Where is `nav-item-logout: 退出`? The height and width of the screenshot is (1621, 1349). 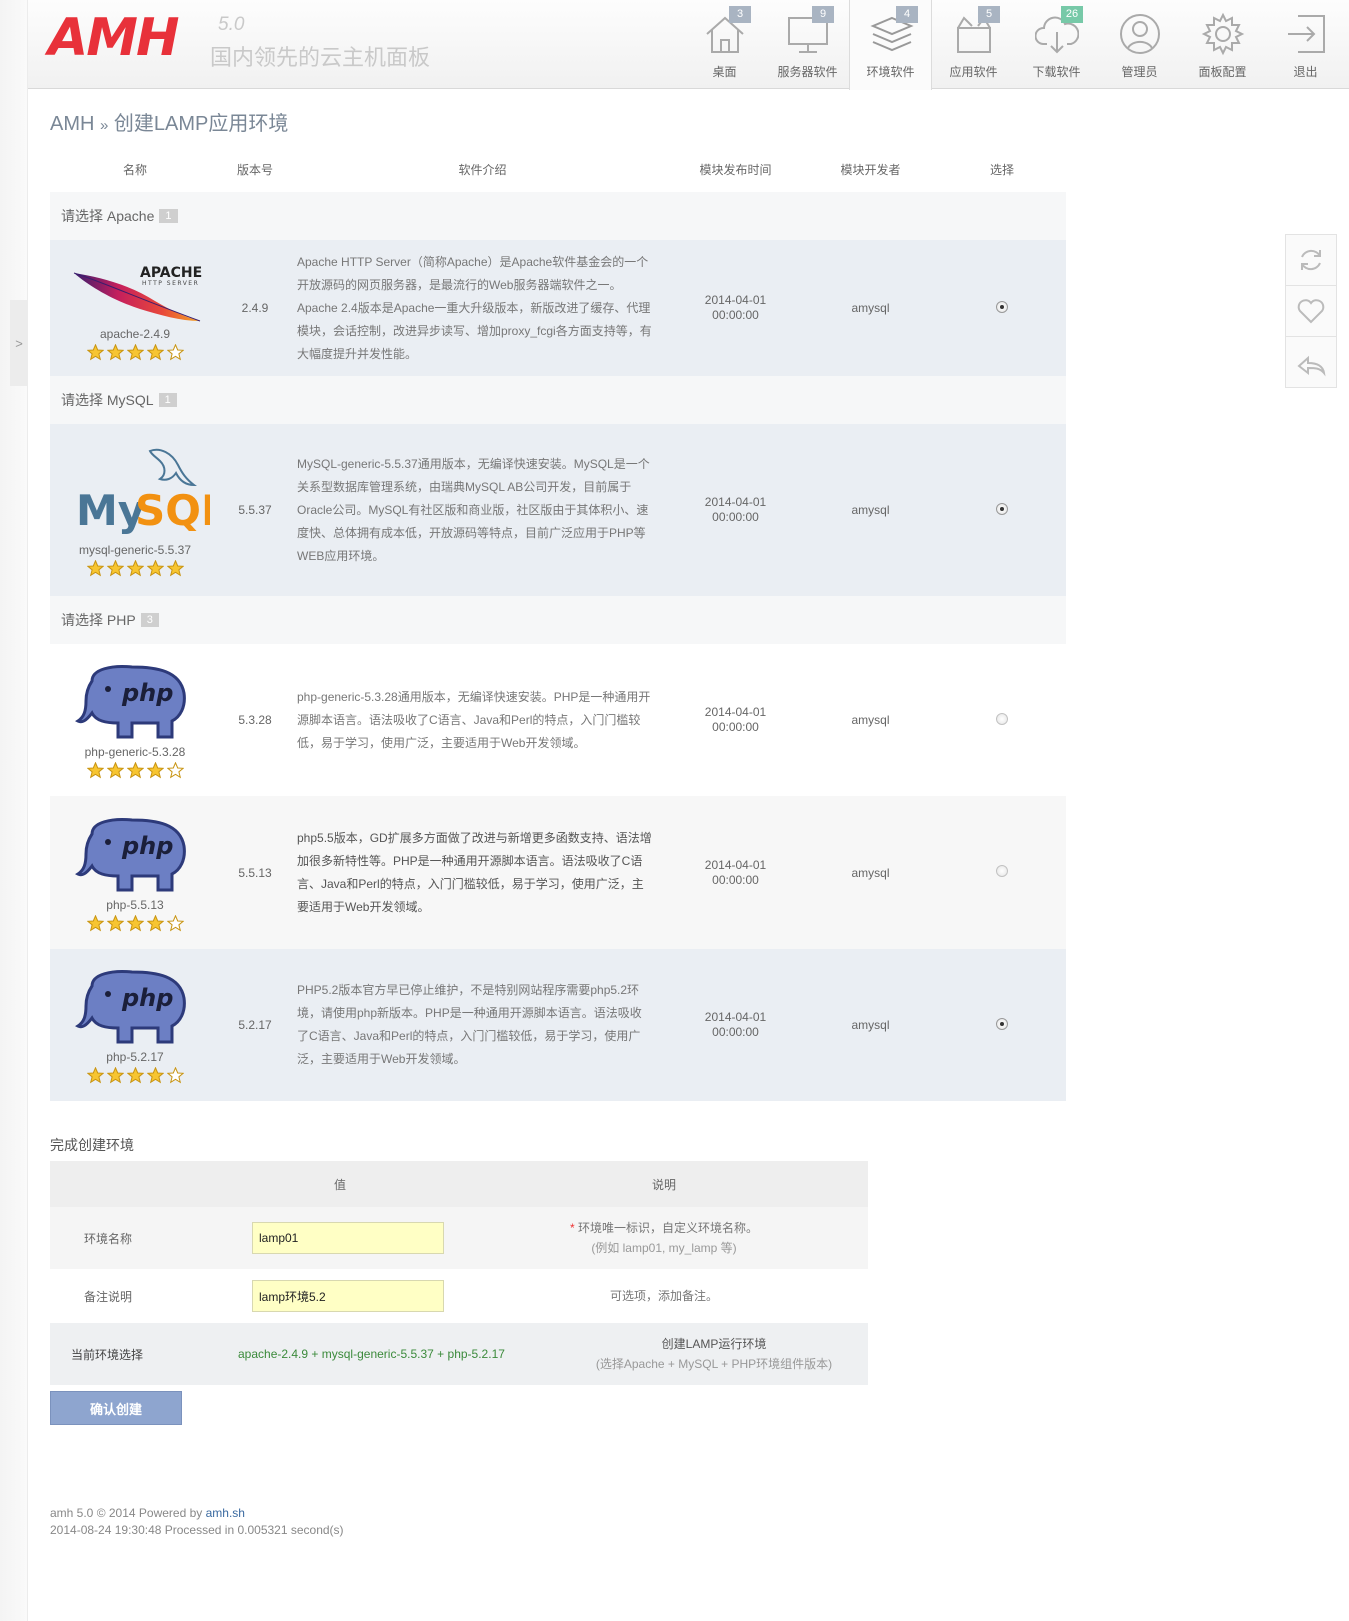 nav-item-logout: 退出 is located at coordinates (1305, 44).